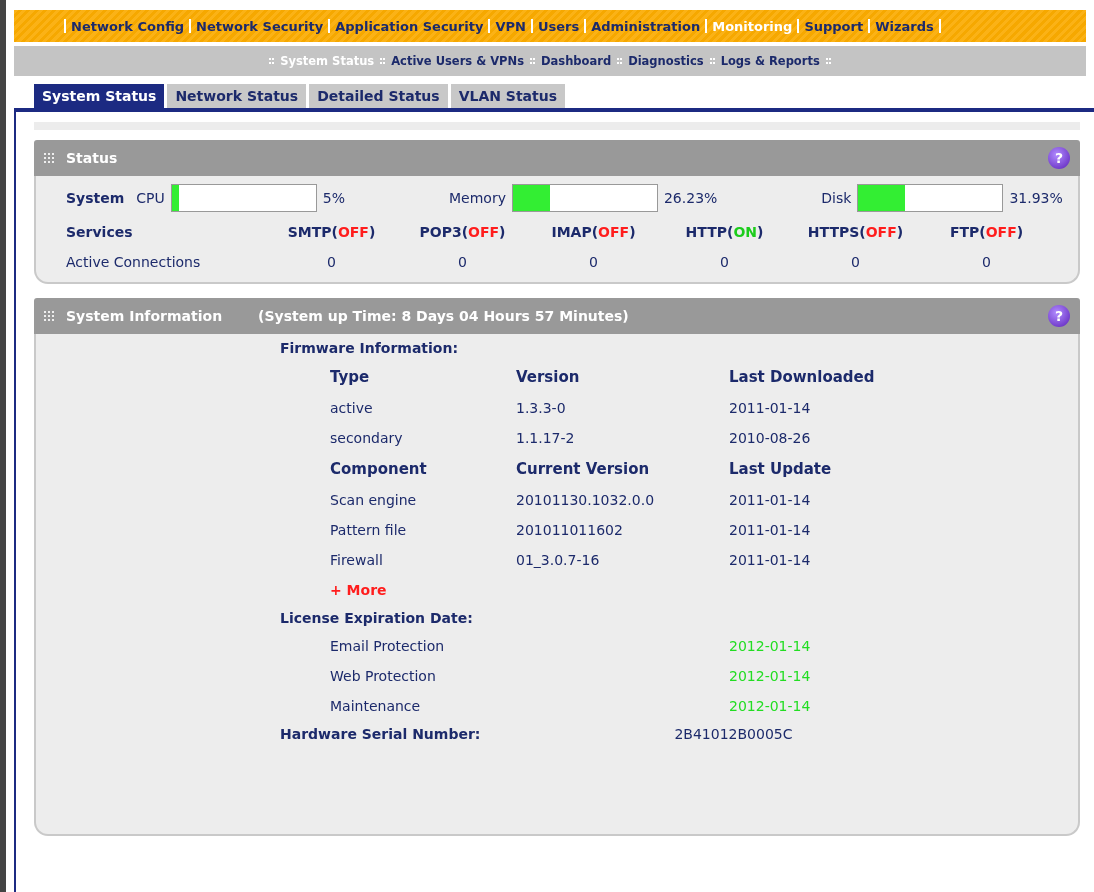 This screenshot has width=1094, height=892. Describe the element at coordinates (369, 530) in the screenshot. I see `table-cell-text: Pattern file` at that location.